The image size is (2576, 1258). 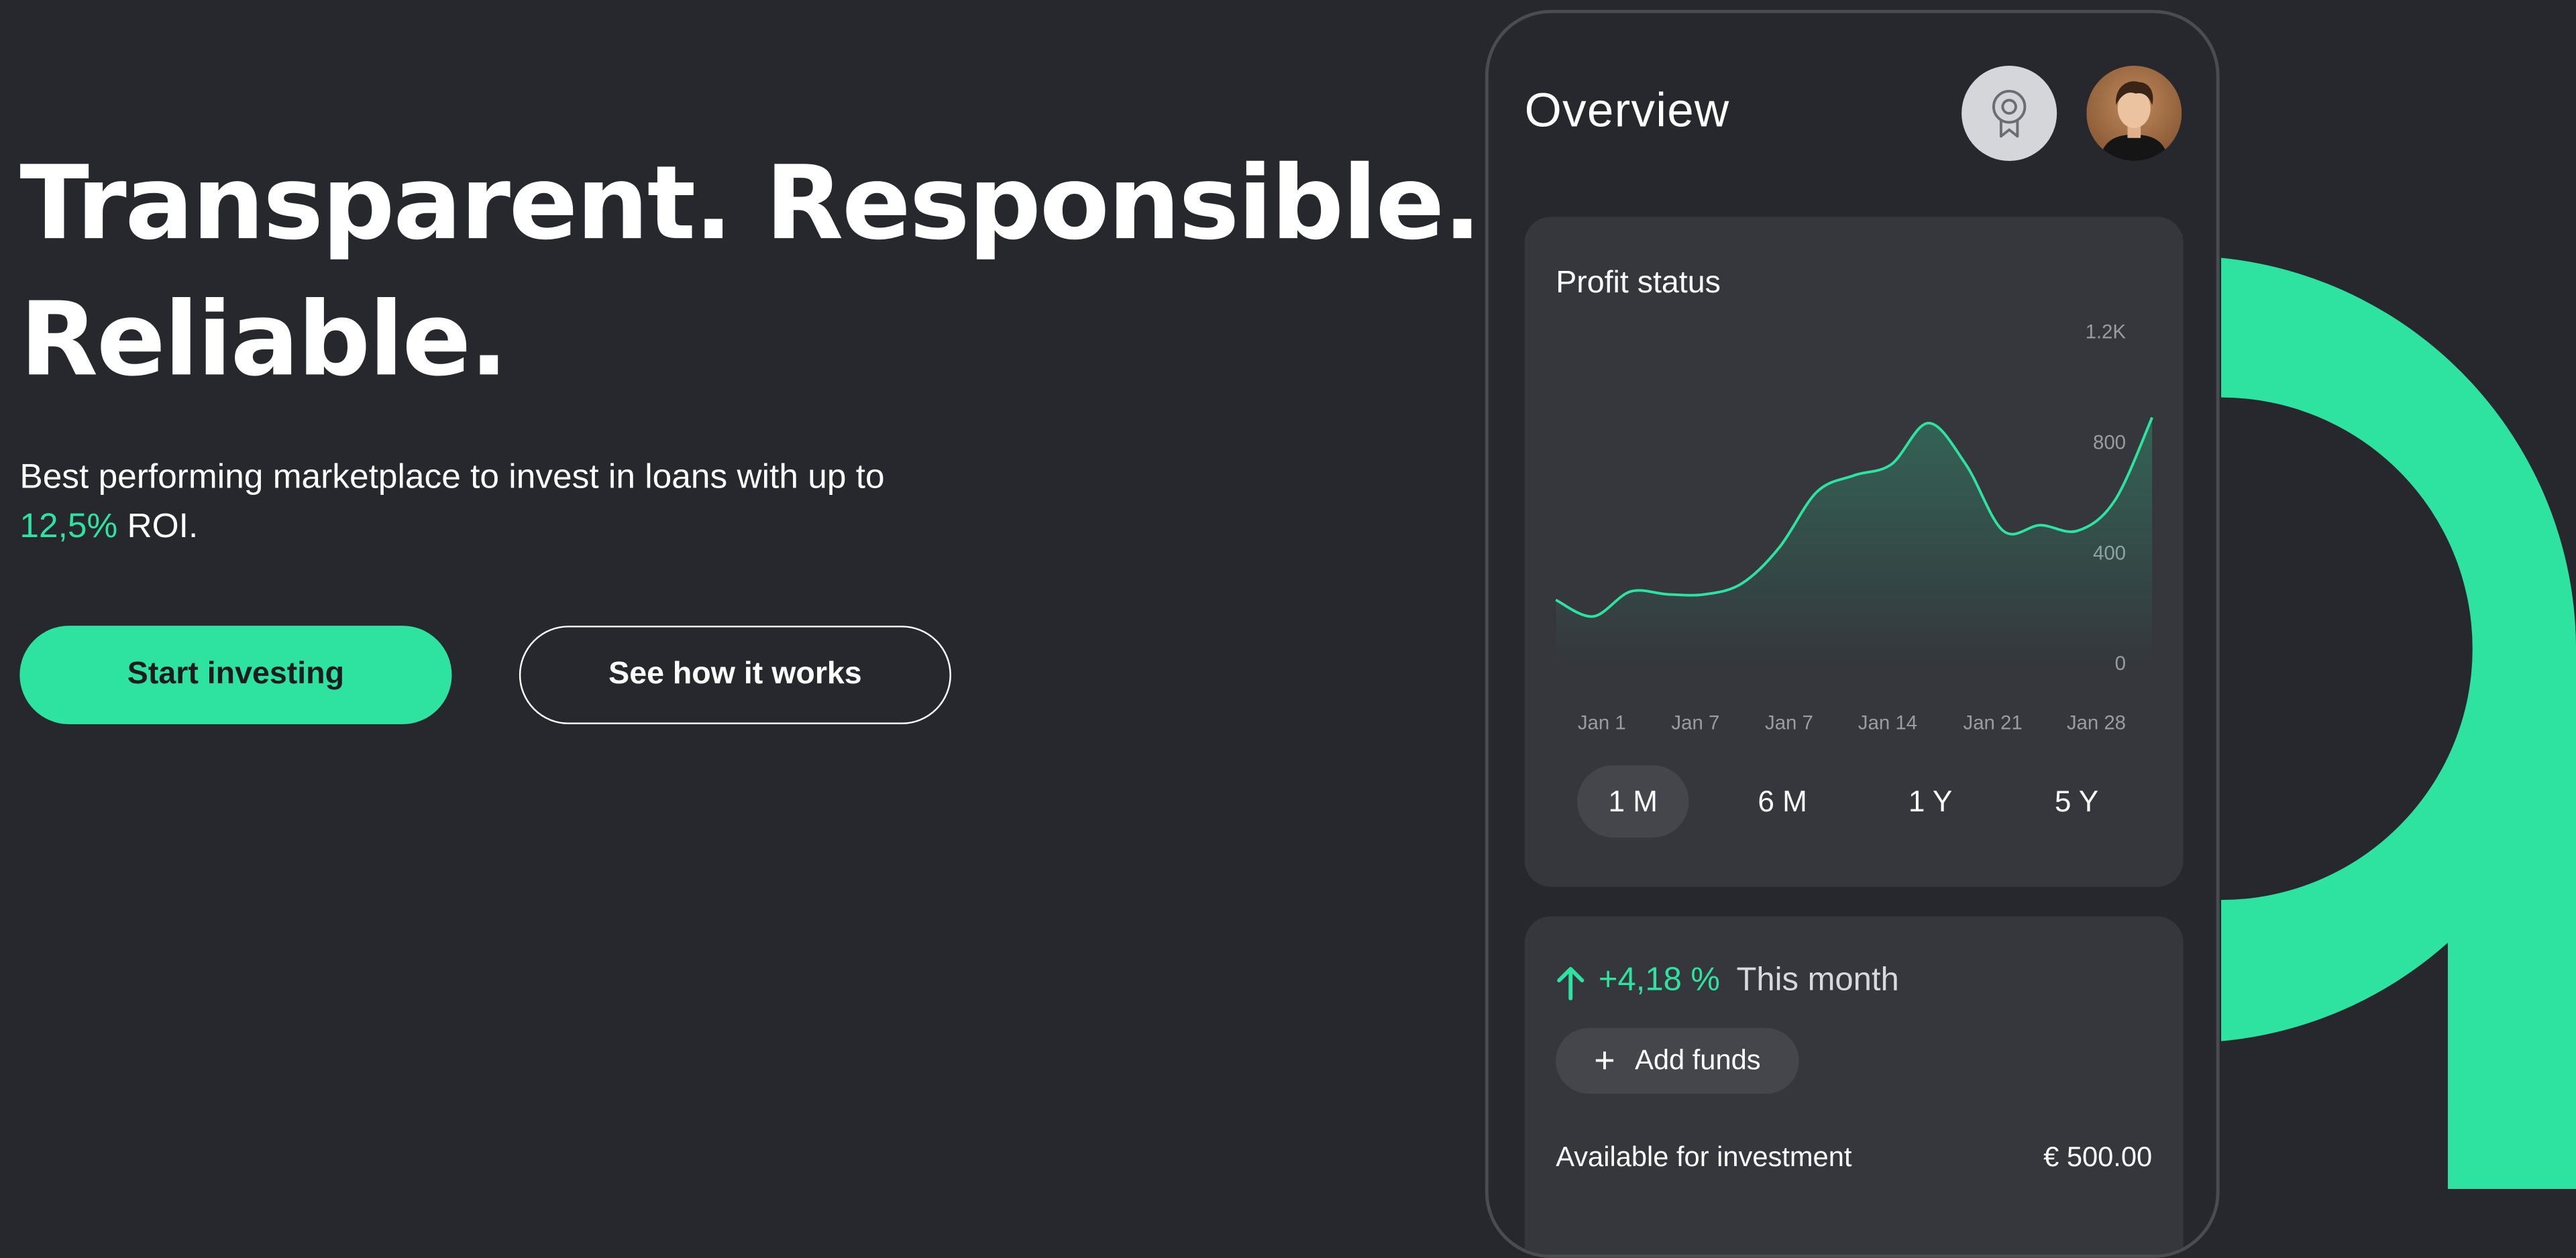 I want to click on add-funds-button: + Add funds, so click(x=1677, y=1061).